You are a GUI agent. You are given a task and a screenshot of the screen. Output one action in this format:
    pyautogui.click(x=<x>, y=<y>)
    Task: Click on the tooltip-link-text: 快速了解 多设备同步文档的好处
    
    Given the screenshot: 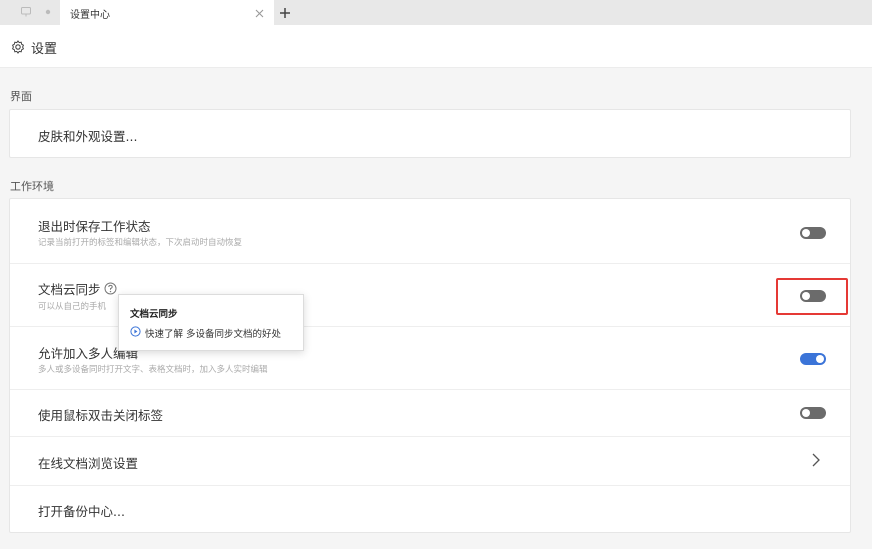 What is the action you would take?
    pyautogui.click(x=213, y=334)
    